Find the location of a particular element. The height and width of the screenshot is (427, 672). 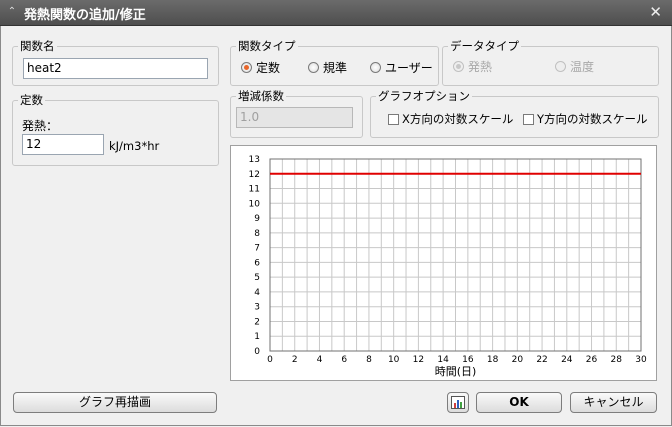

heat-value-input: 12 is located at coordinates (63, 144).